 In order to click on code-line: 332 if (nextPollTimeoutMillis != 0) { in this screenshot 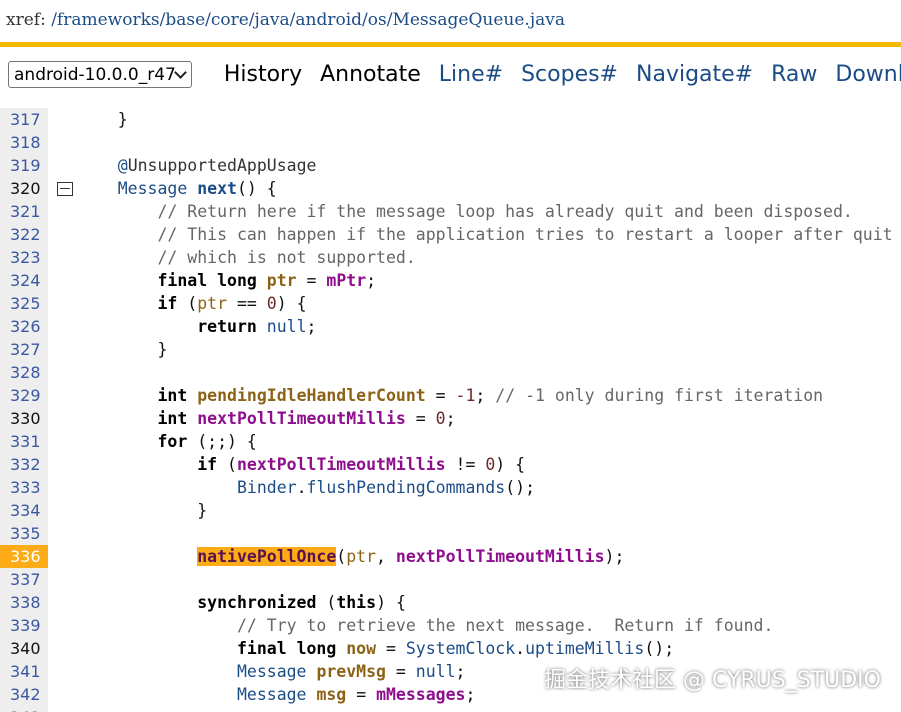, I will do `click(450, 464)`.